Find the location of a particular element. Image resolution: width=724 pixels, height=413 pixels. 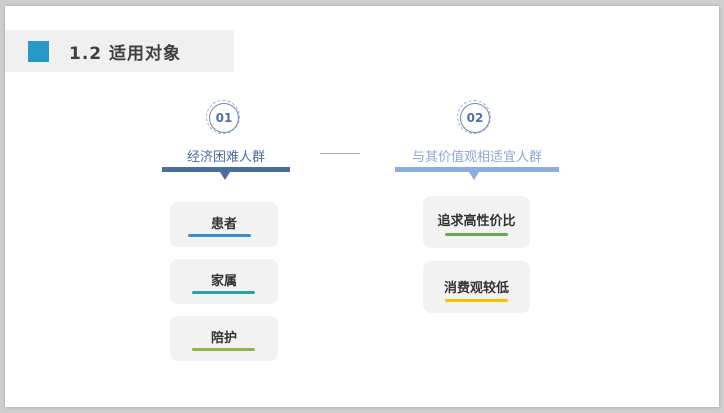

group-2-pointer is located at coordinates (474, 176).